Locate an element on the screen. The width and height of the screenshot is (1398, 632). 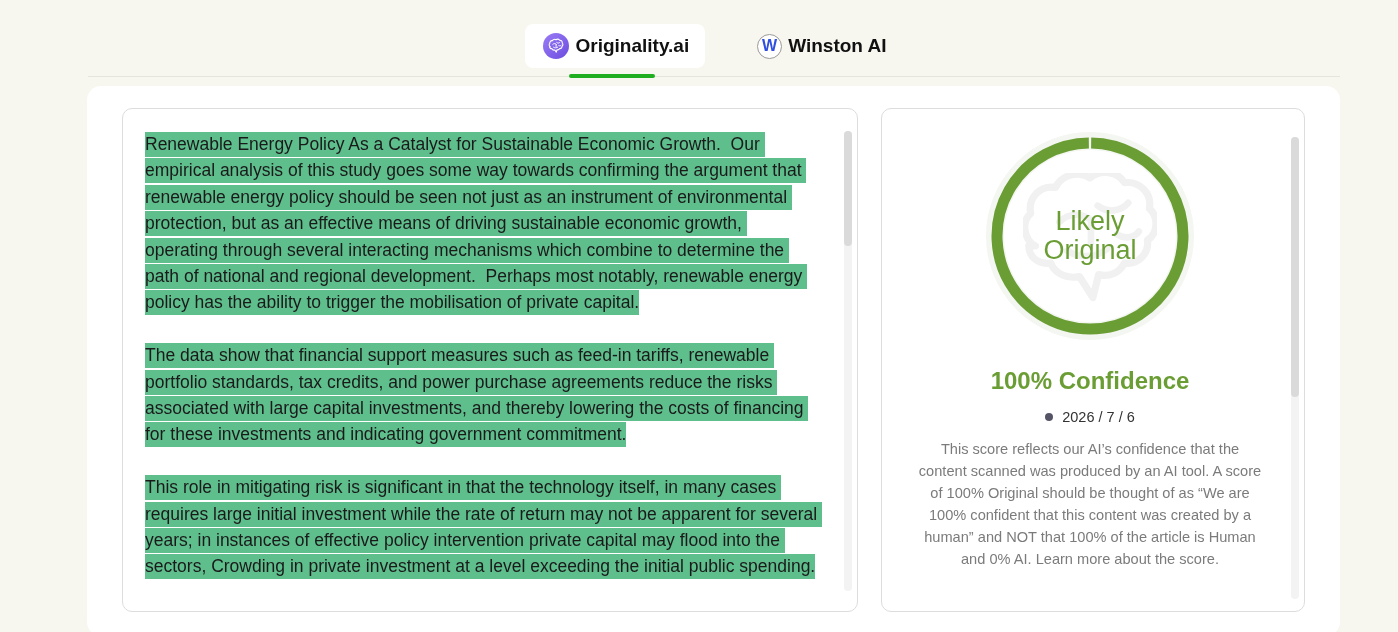
verdict-label: Likely Original is located at coordinates (1090, 236).